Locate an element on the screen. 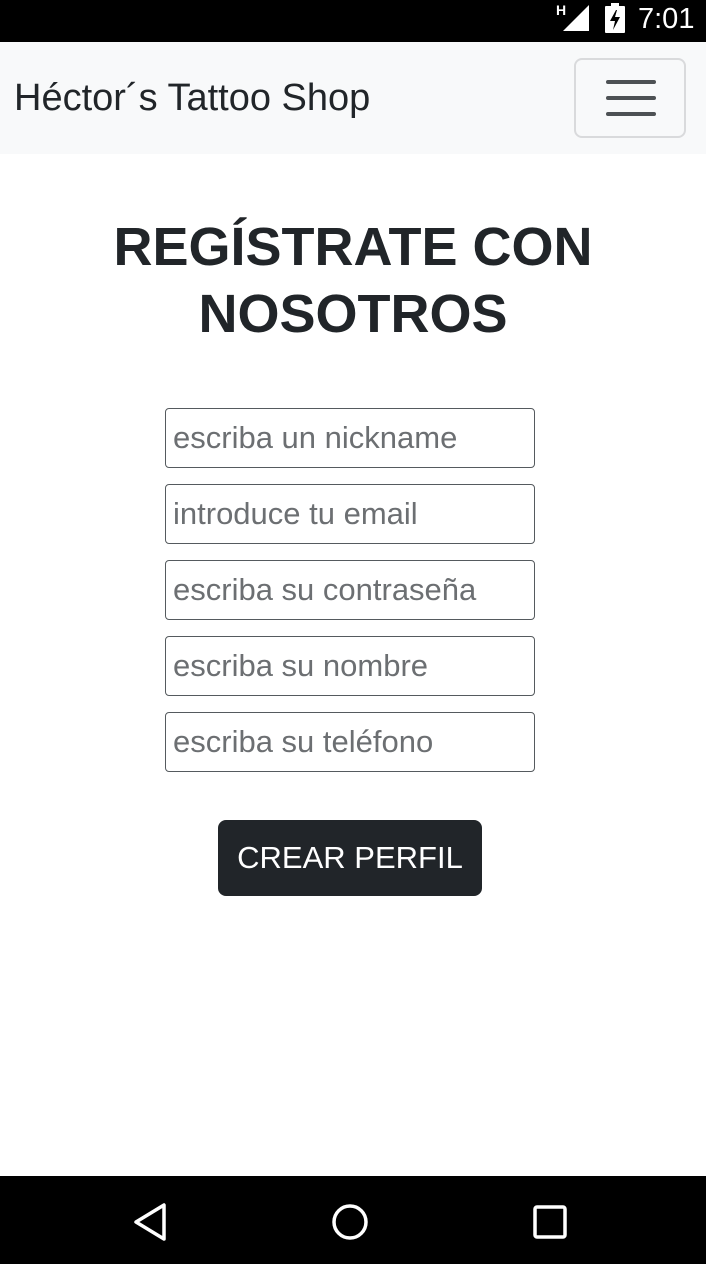 This screenshot has width=706, height=1264. page-title-line-2: NOSOTROS is located at coordinates (353, 314).